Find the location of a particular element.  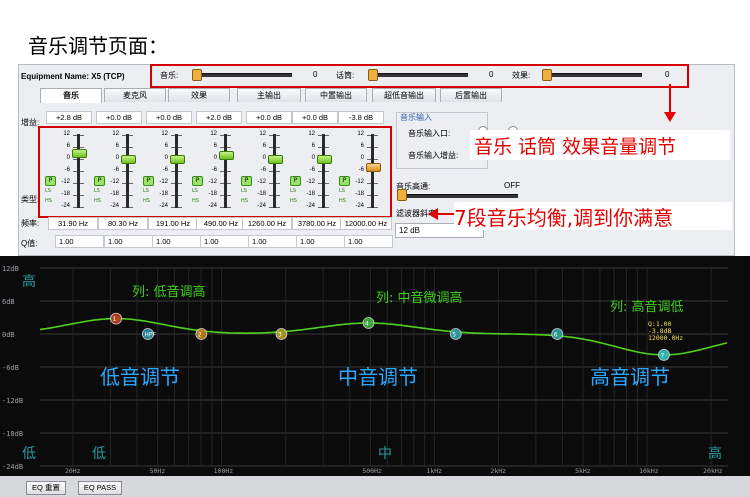

tab-microphone: 麦克风 is located at coordinates (135, 95).